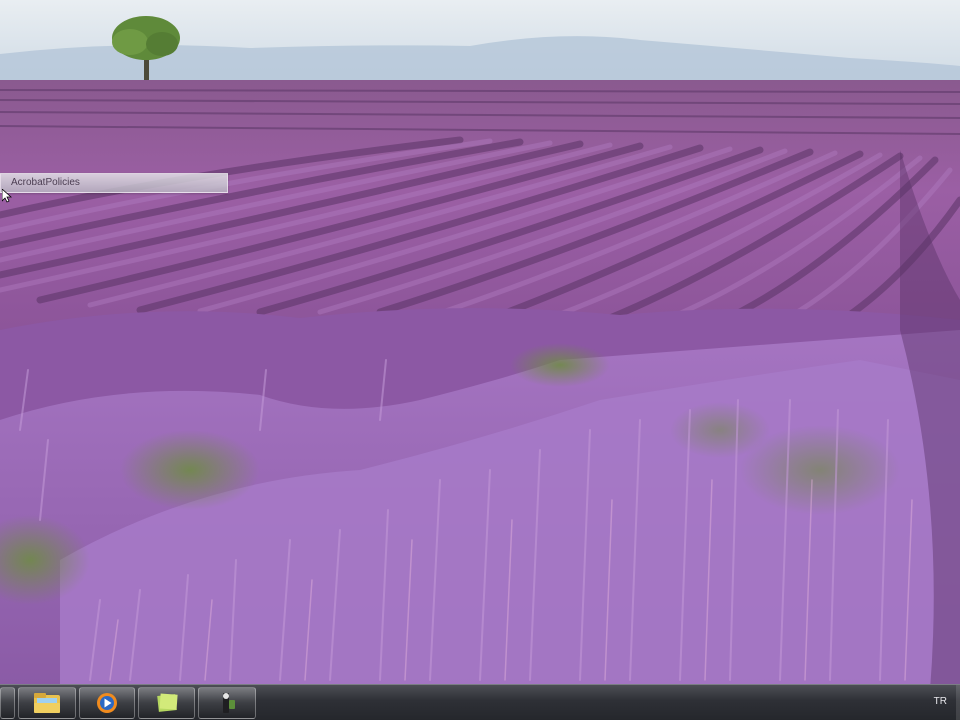  I want to click on folder-icon, so click(47, 703).